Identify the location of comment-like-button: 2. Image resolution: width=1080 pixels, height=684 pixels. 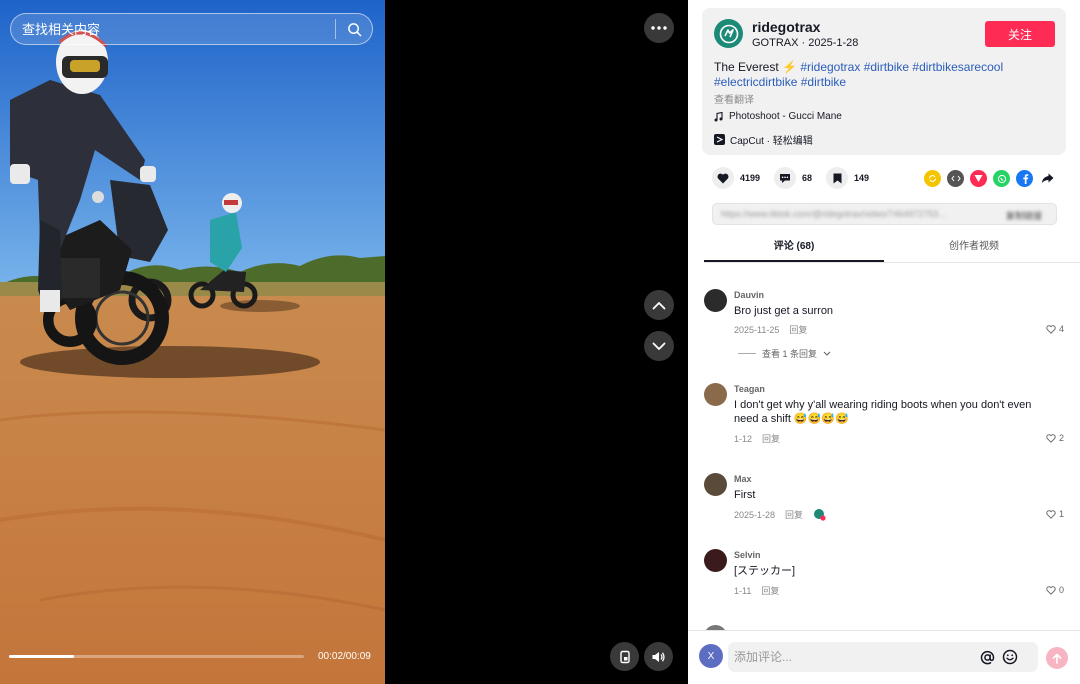
(1055, 438).